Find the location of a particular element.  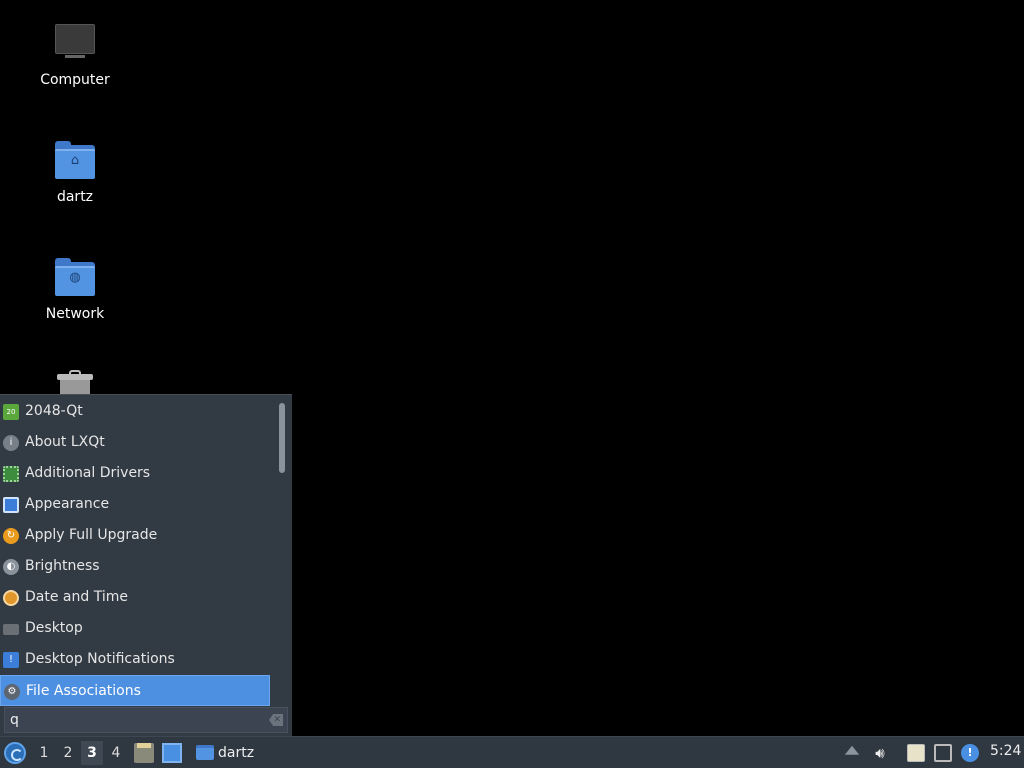

file-manager-launcher-icon is located at coordinates (144, 753).